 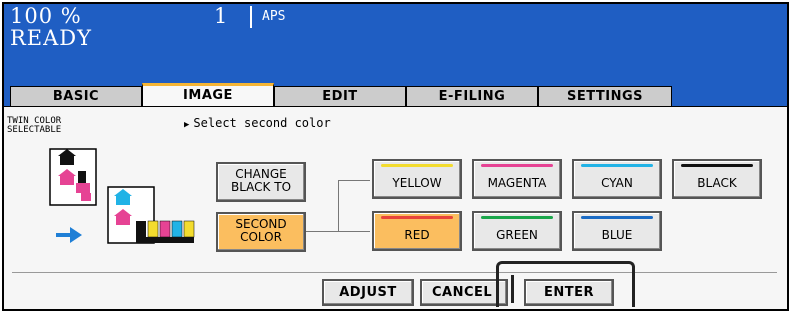 I want to click on tab-edit: EDIT, so click(x=340, y=96).